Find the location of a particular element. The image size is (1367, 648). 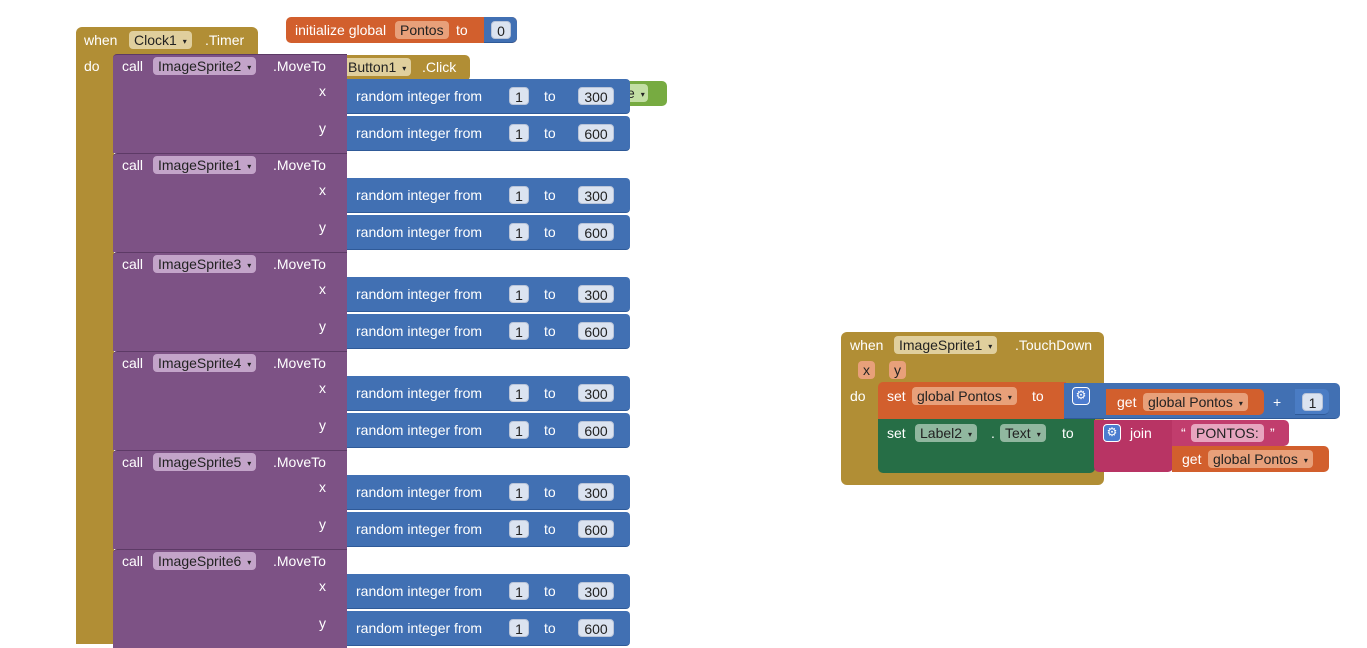

clock-timer-body is located at coordinates (95, 349).